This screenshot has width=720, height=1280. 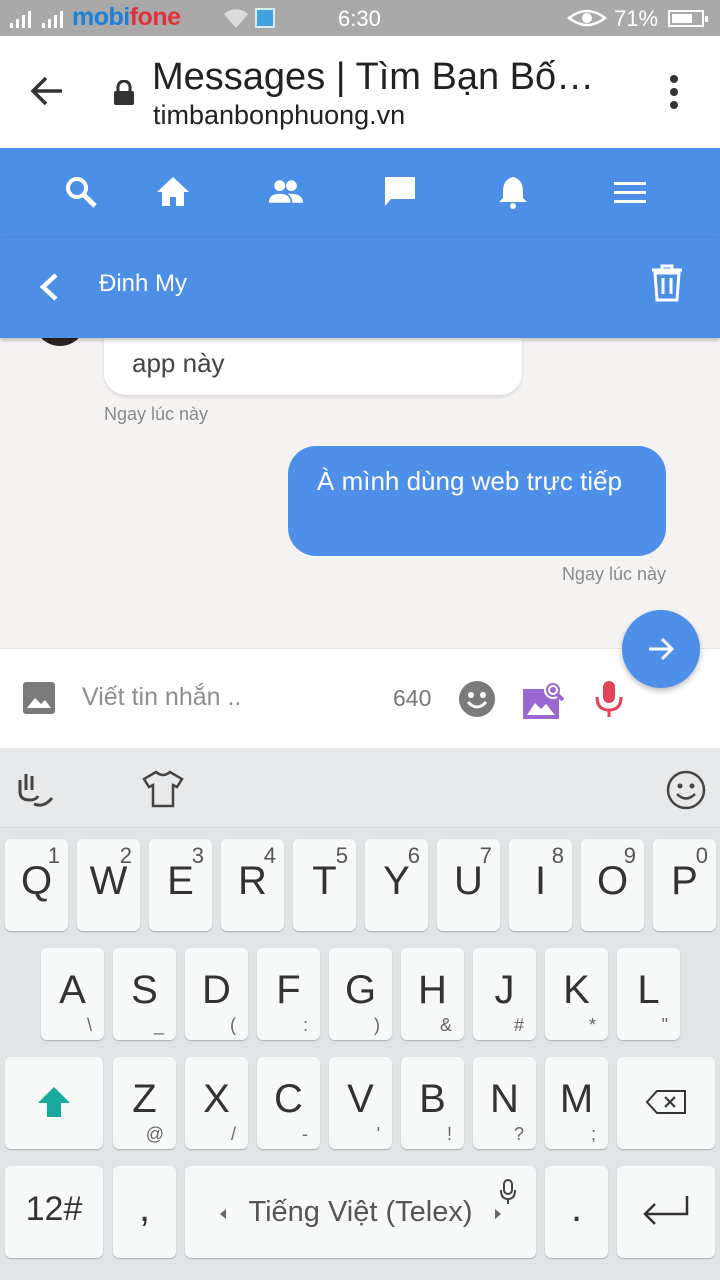 I want to click on home-icon, so click(x=173, y=192).